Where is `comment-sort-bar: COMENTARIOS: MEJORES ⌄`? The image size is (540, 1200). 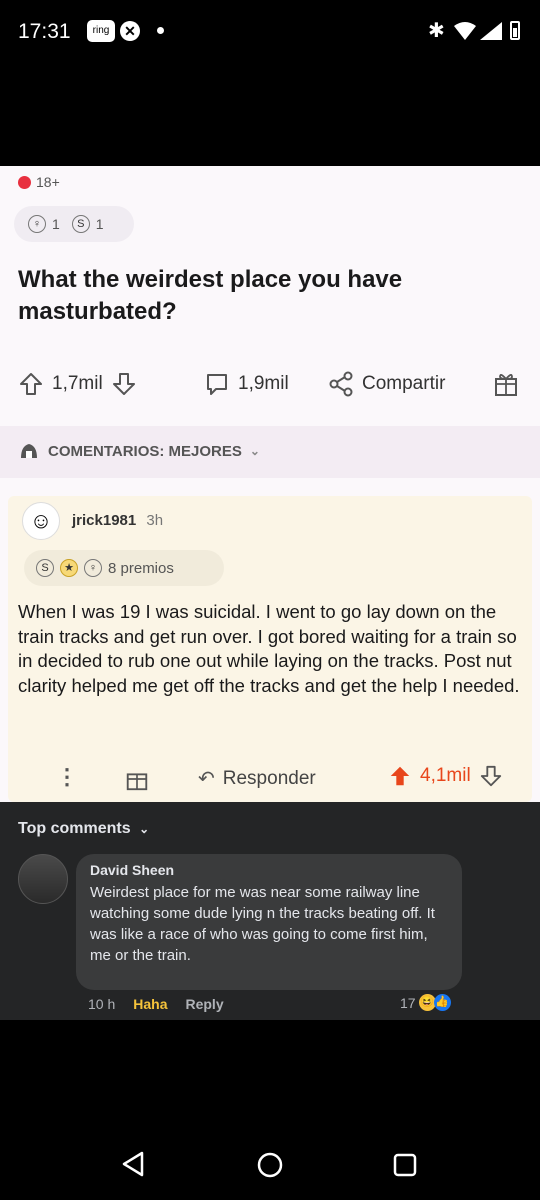 comment-sort-bar: COMENTARIOS: MEJORES ⌄ is located at coordinates (270, 452).